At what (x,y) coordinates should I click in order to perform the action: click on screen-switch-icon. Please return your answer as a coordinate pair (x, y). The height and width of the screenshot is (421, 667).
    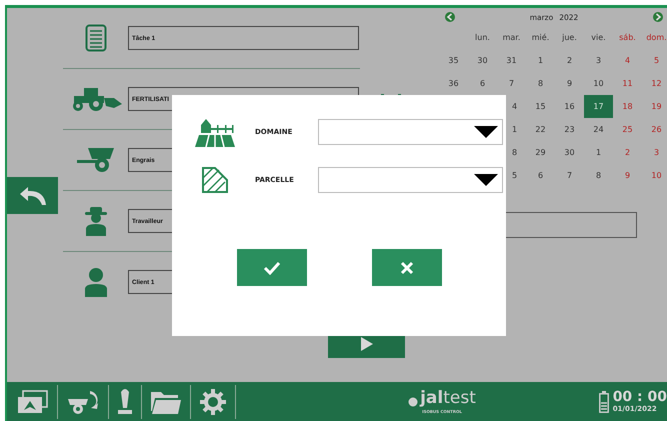
    Looking at the image, I should click on (33, 402).